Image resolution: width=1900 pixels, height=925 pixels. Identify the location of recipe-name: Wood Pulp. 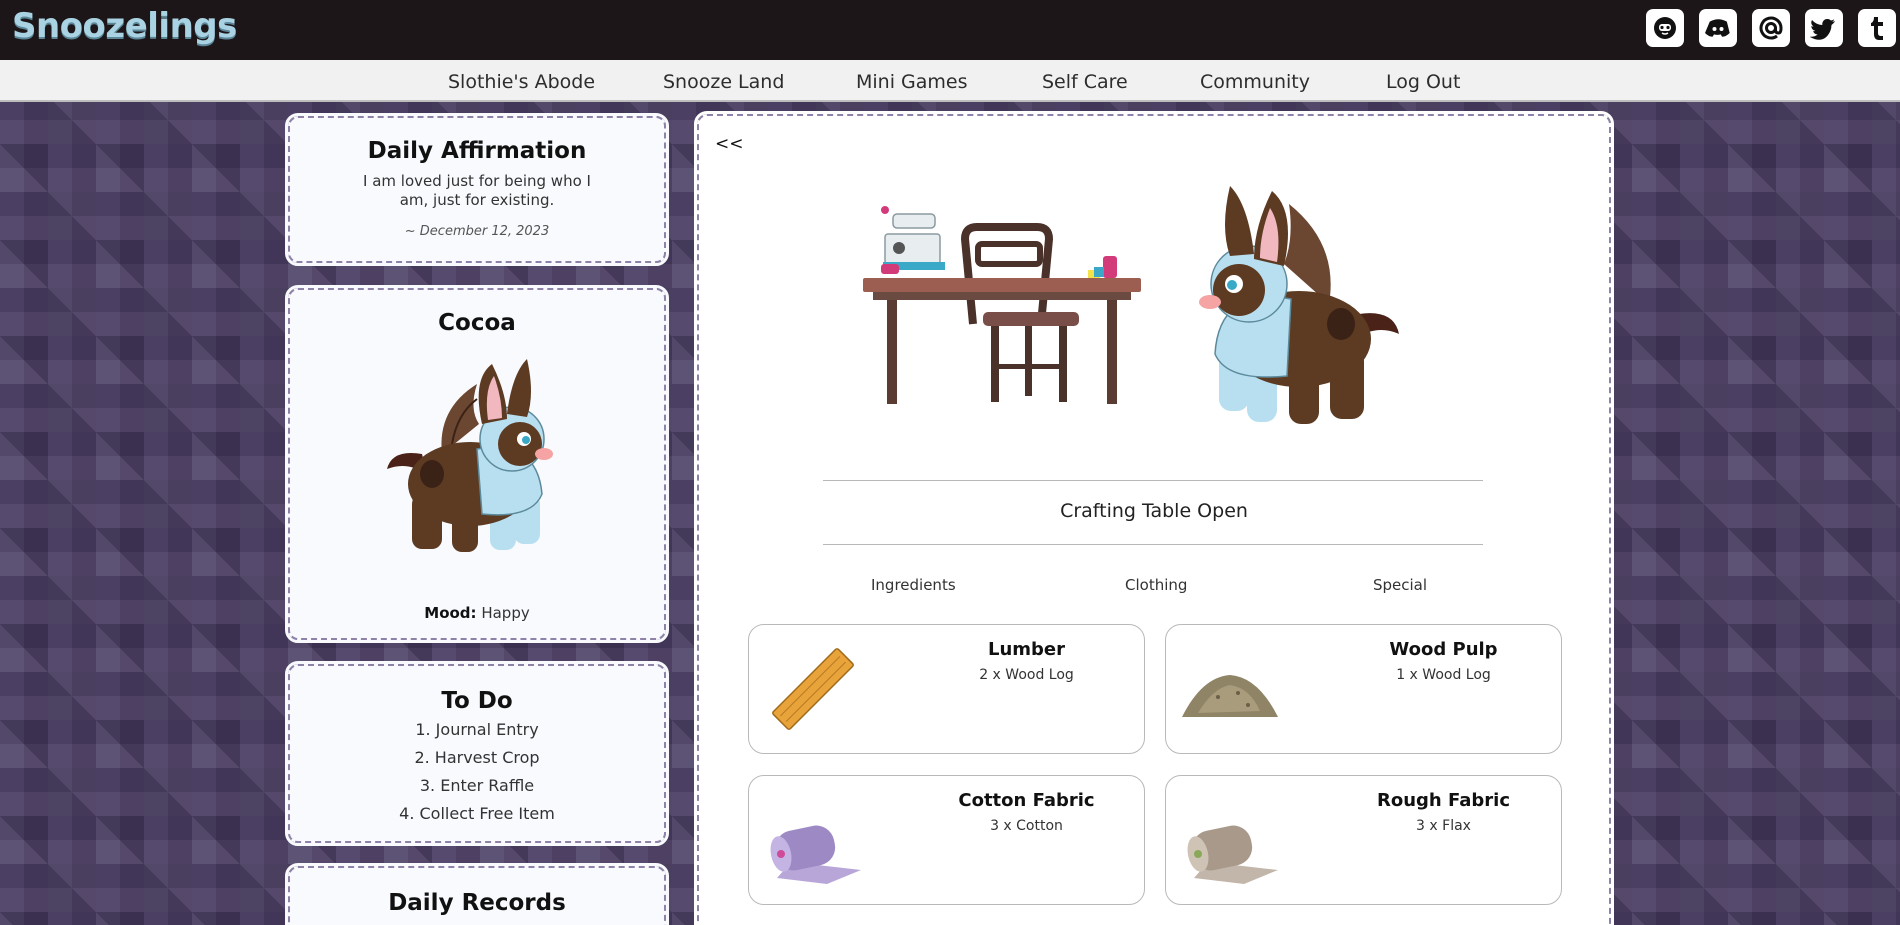
(1443, 649).